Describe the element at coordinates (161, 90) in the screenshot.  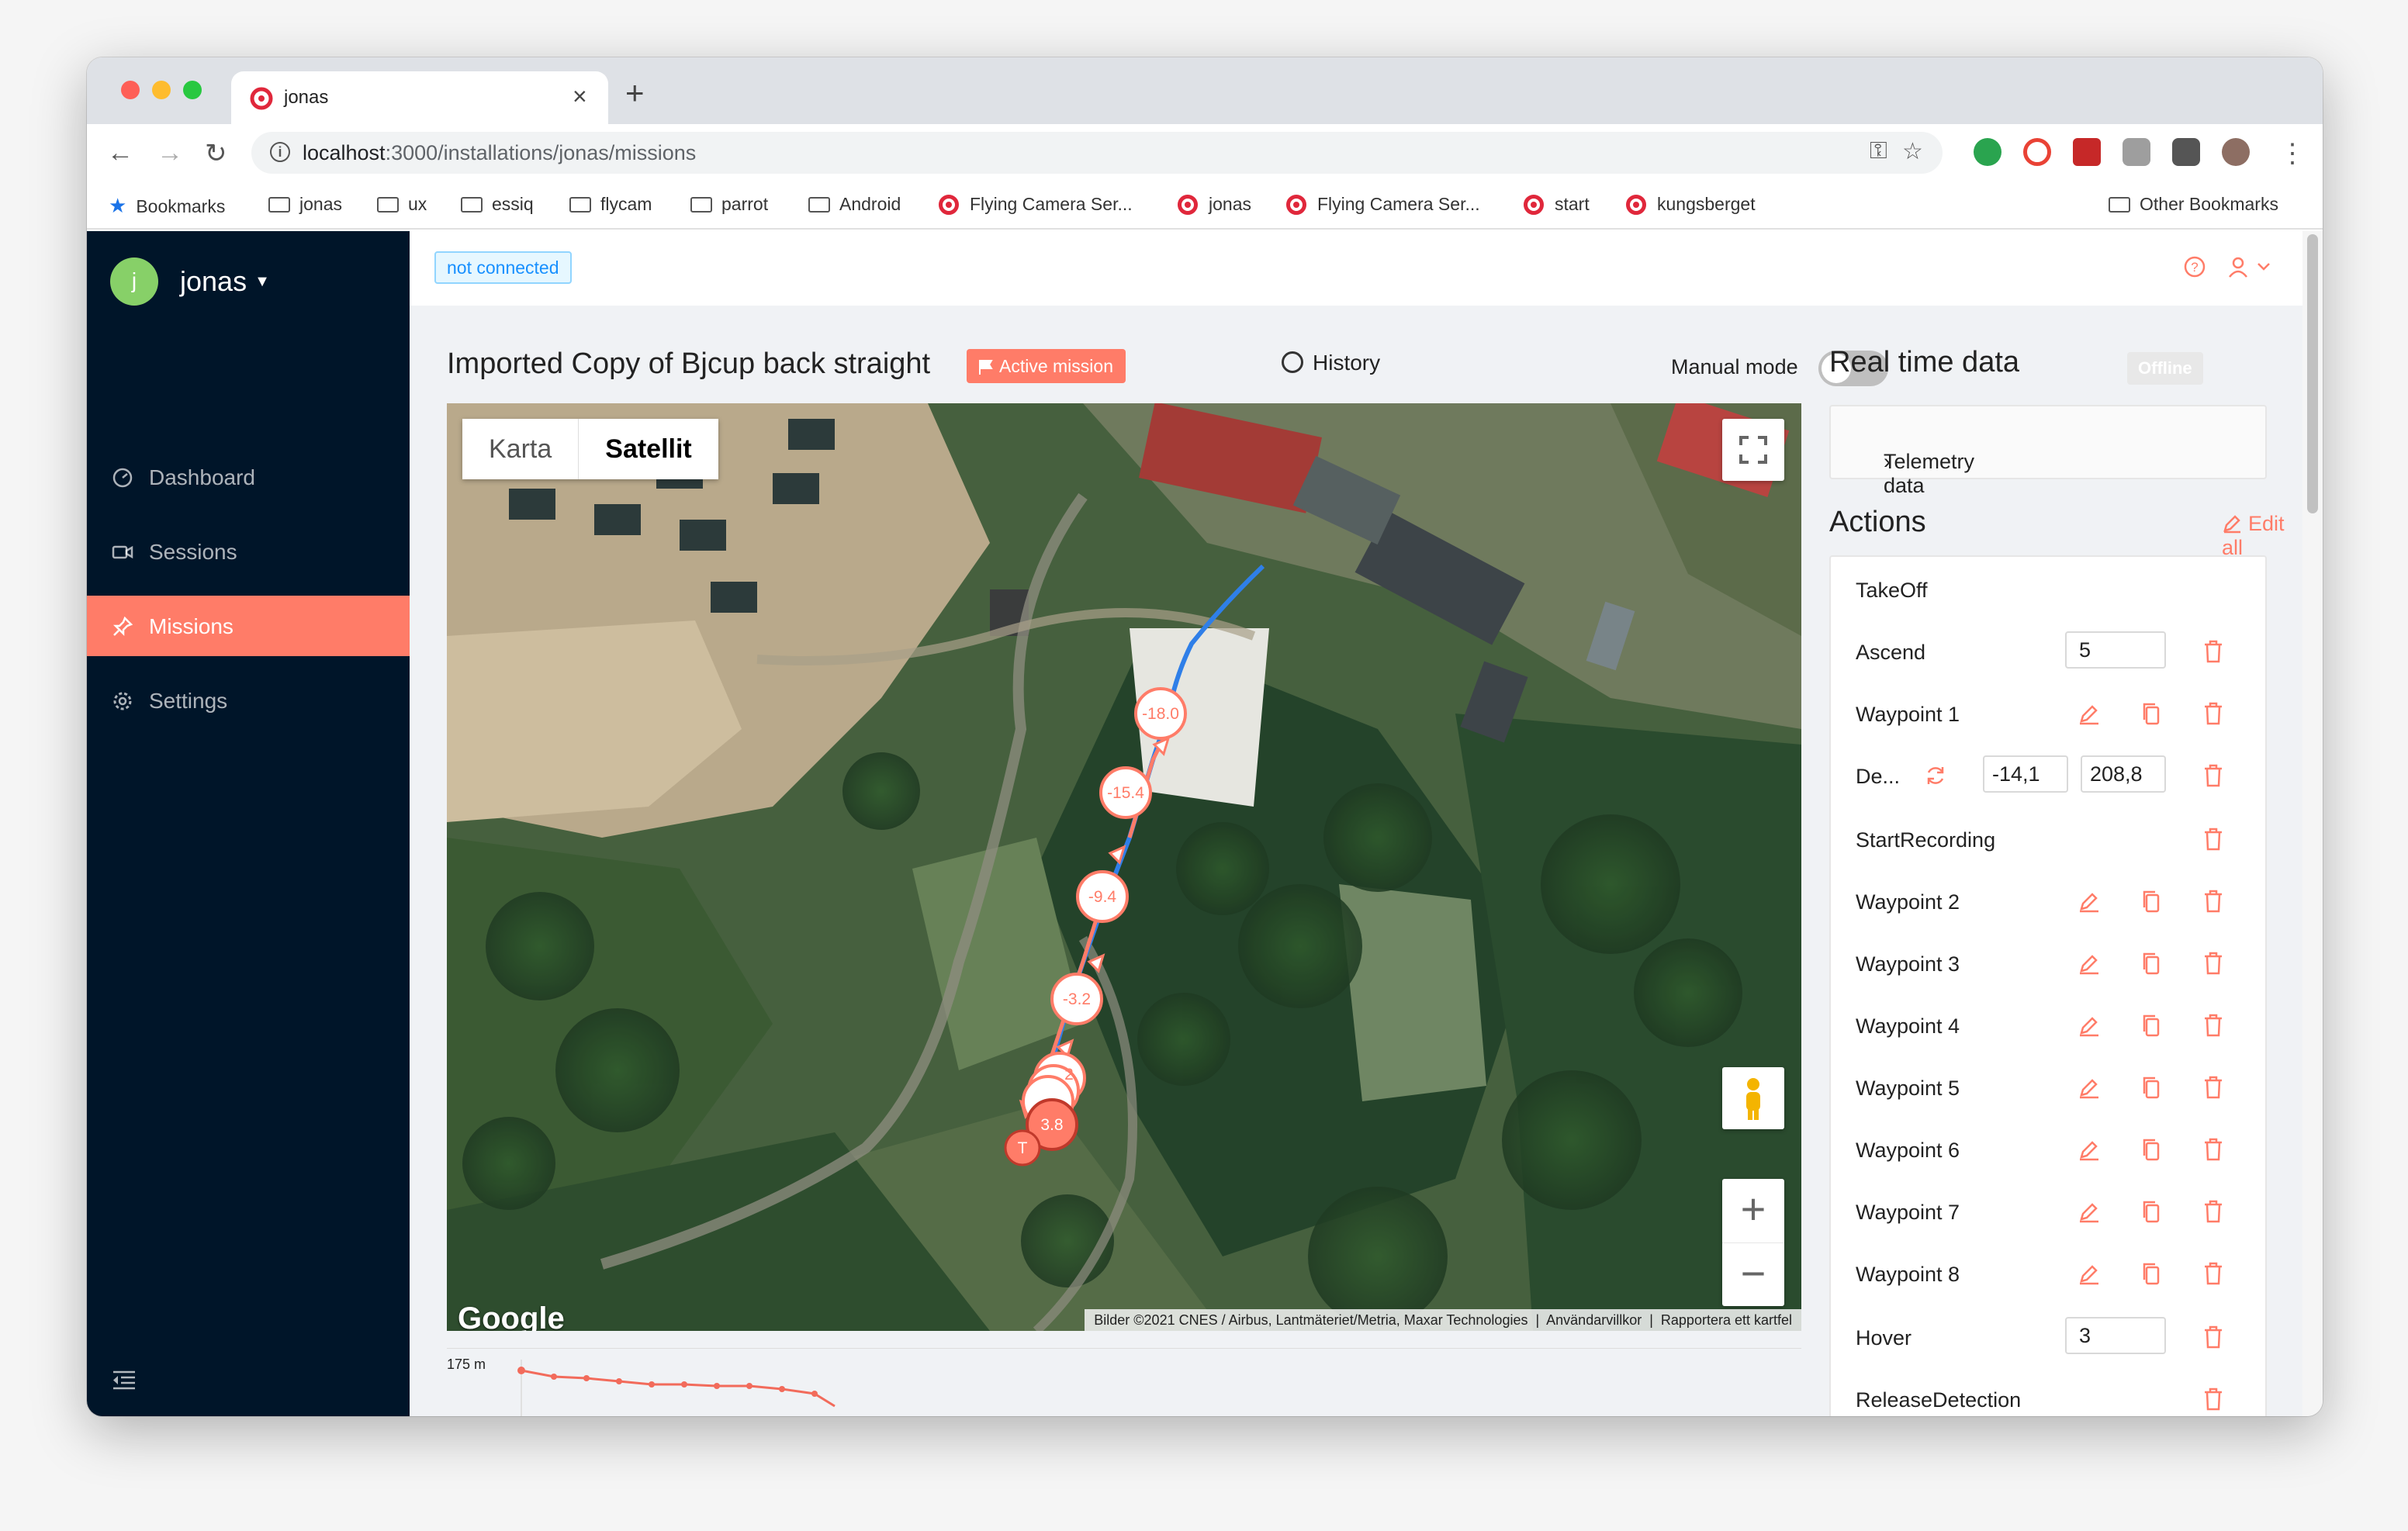
I see `minimize-window-button` at that location.